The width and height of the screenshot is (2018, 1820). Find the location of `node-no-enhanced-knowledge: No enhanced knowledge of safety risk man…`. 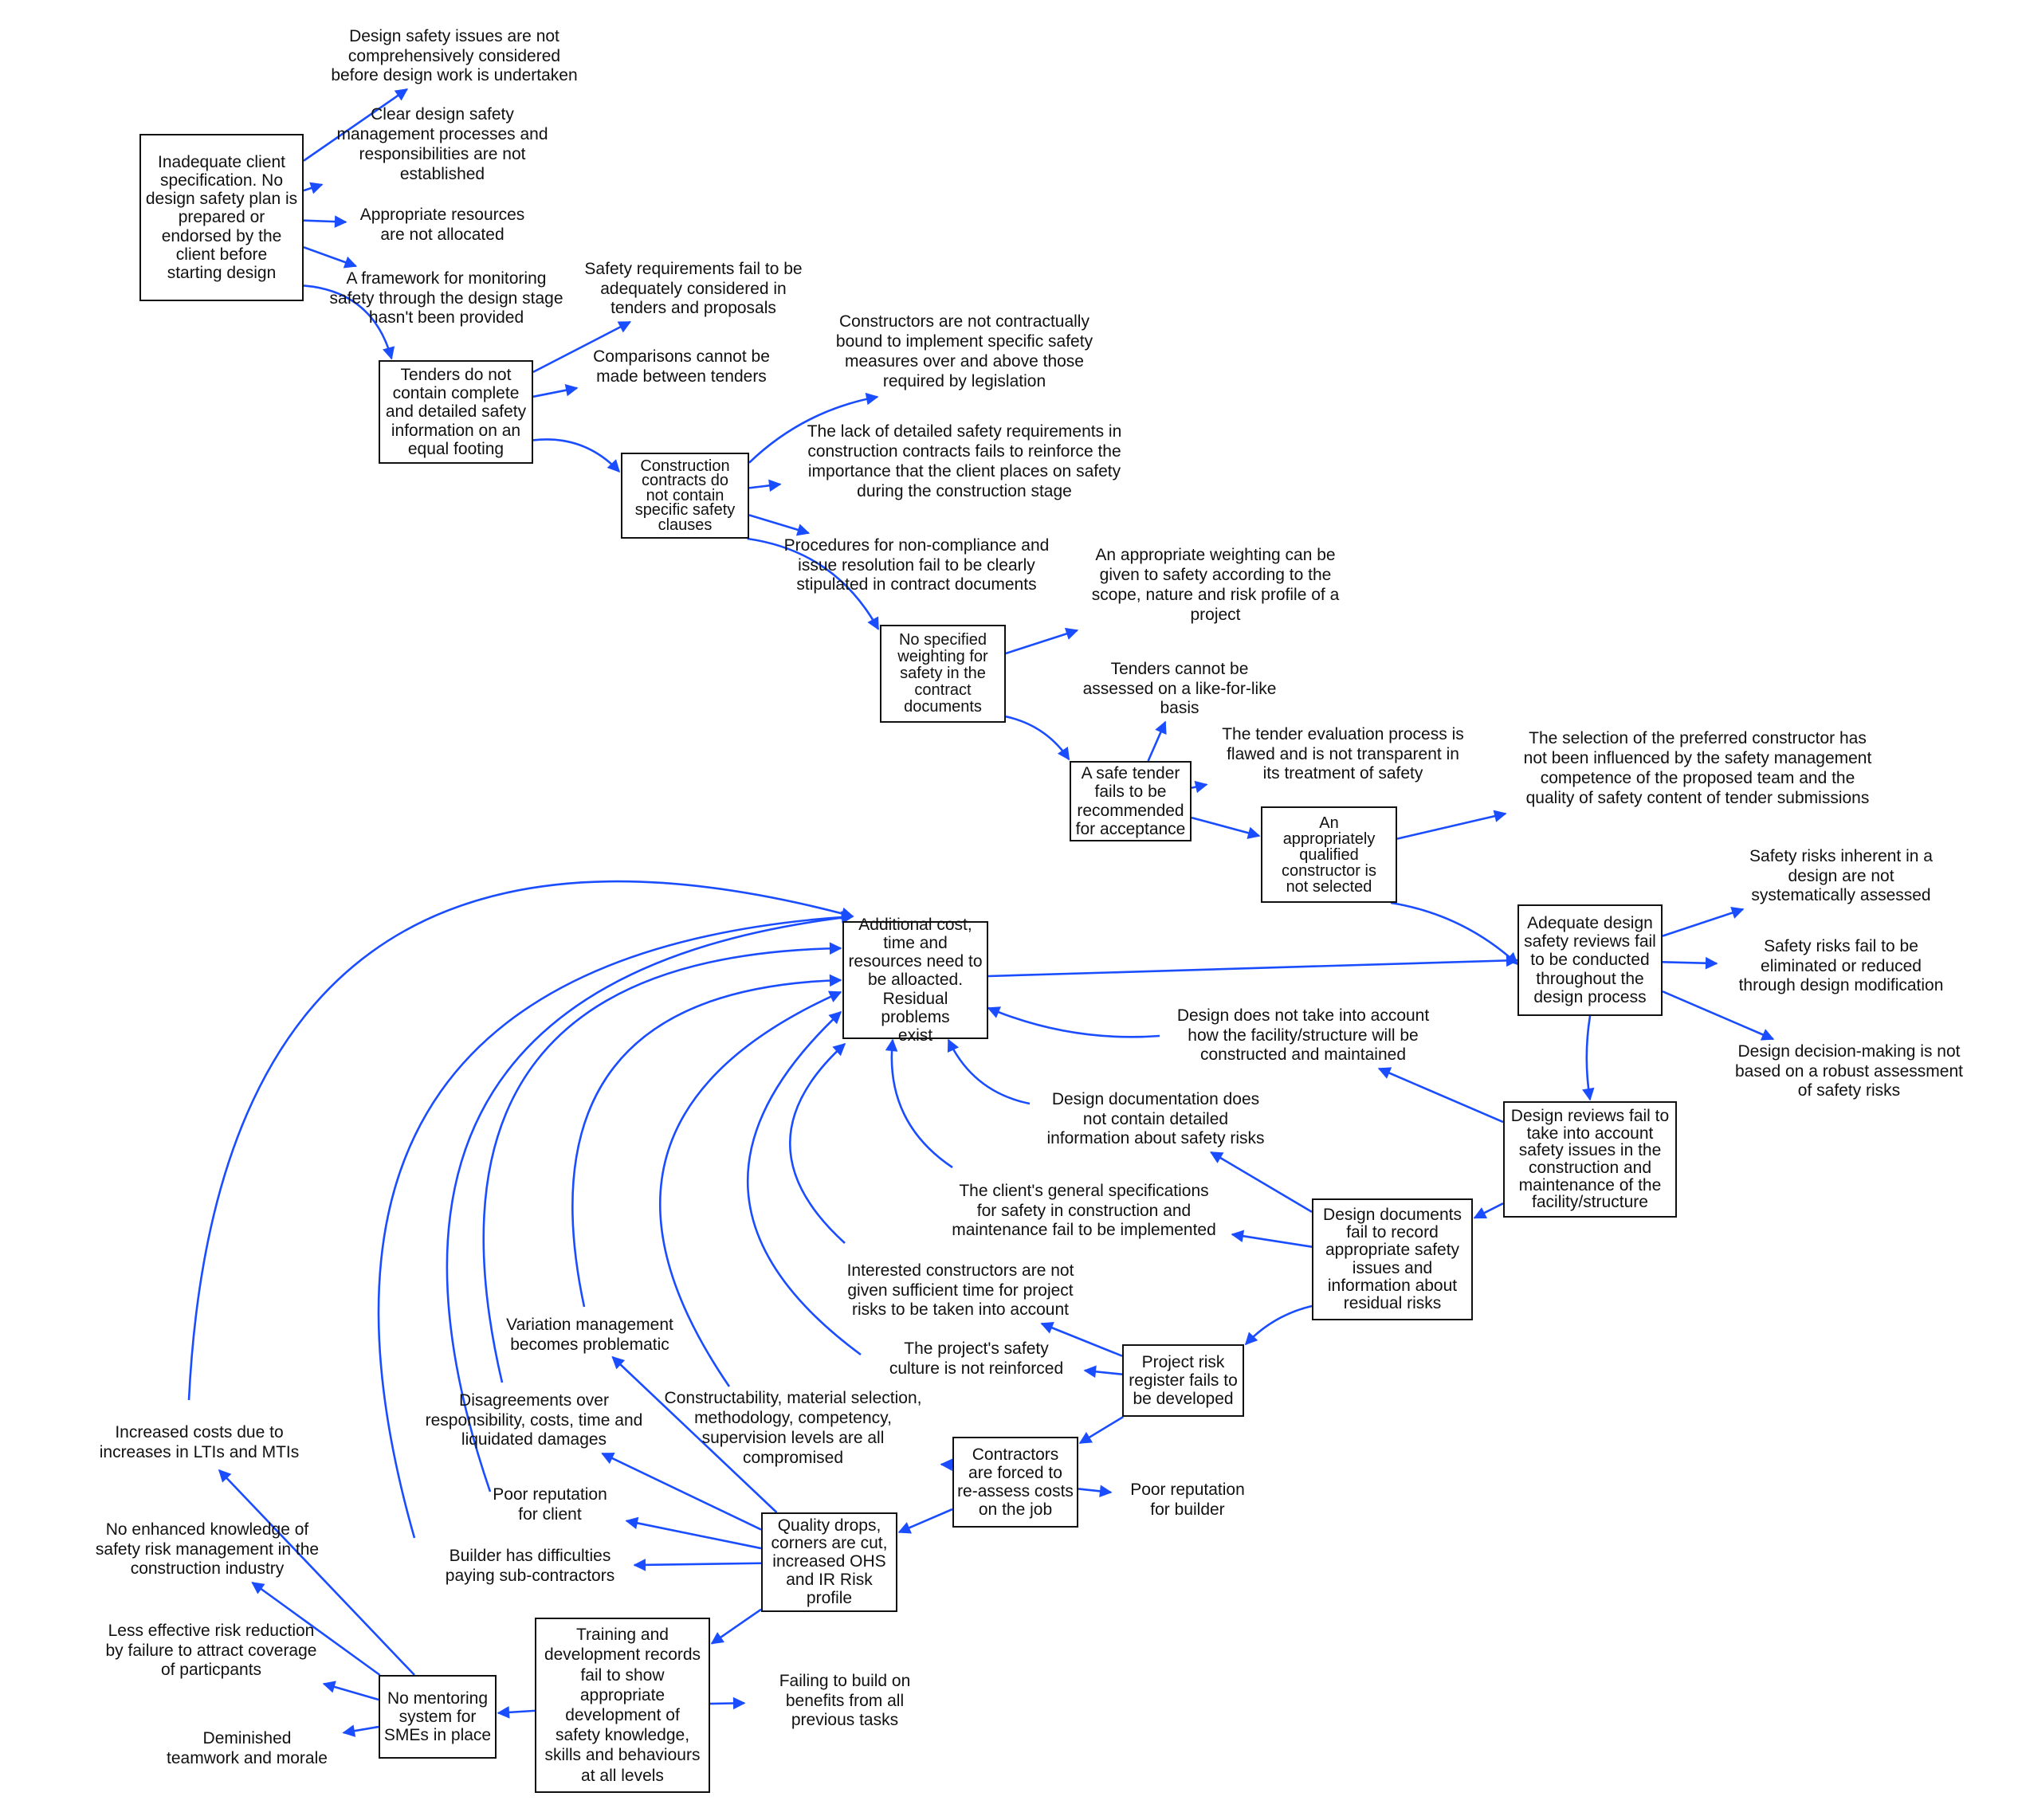

node-no-enhanced-knowledge: No enhanced knowledge of safety risk man… is located at coordinates (207, 1549).